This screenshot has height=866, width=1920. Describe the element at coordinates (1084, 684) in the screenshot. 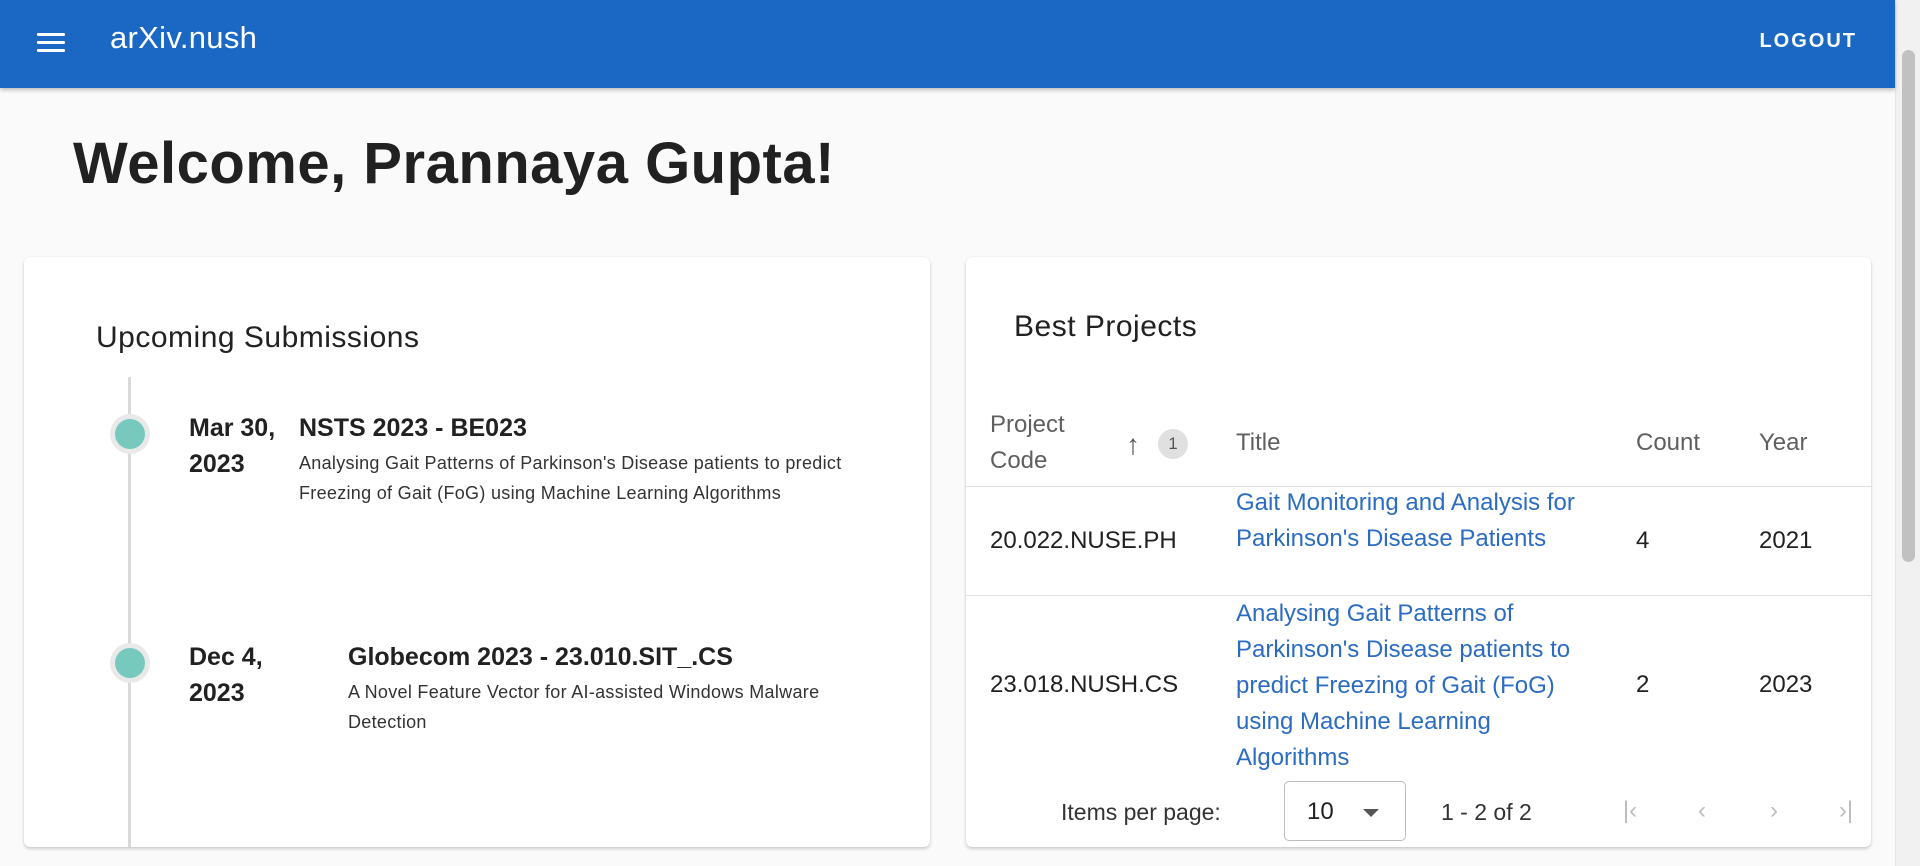

I see `cell-project-code: 23.018.NUSH.CS` at that location.